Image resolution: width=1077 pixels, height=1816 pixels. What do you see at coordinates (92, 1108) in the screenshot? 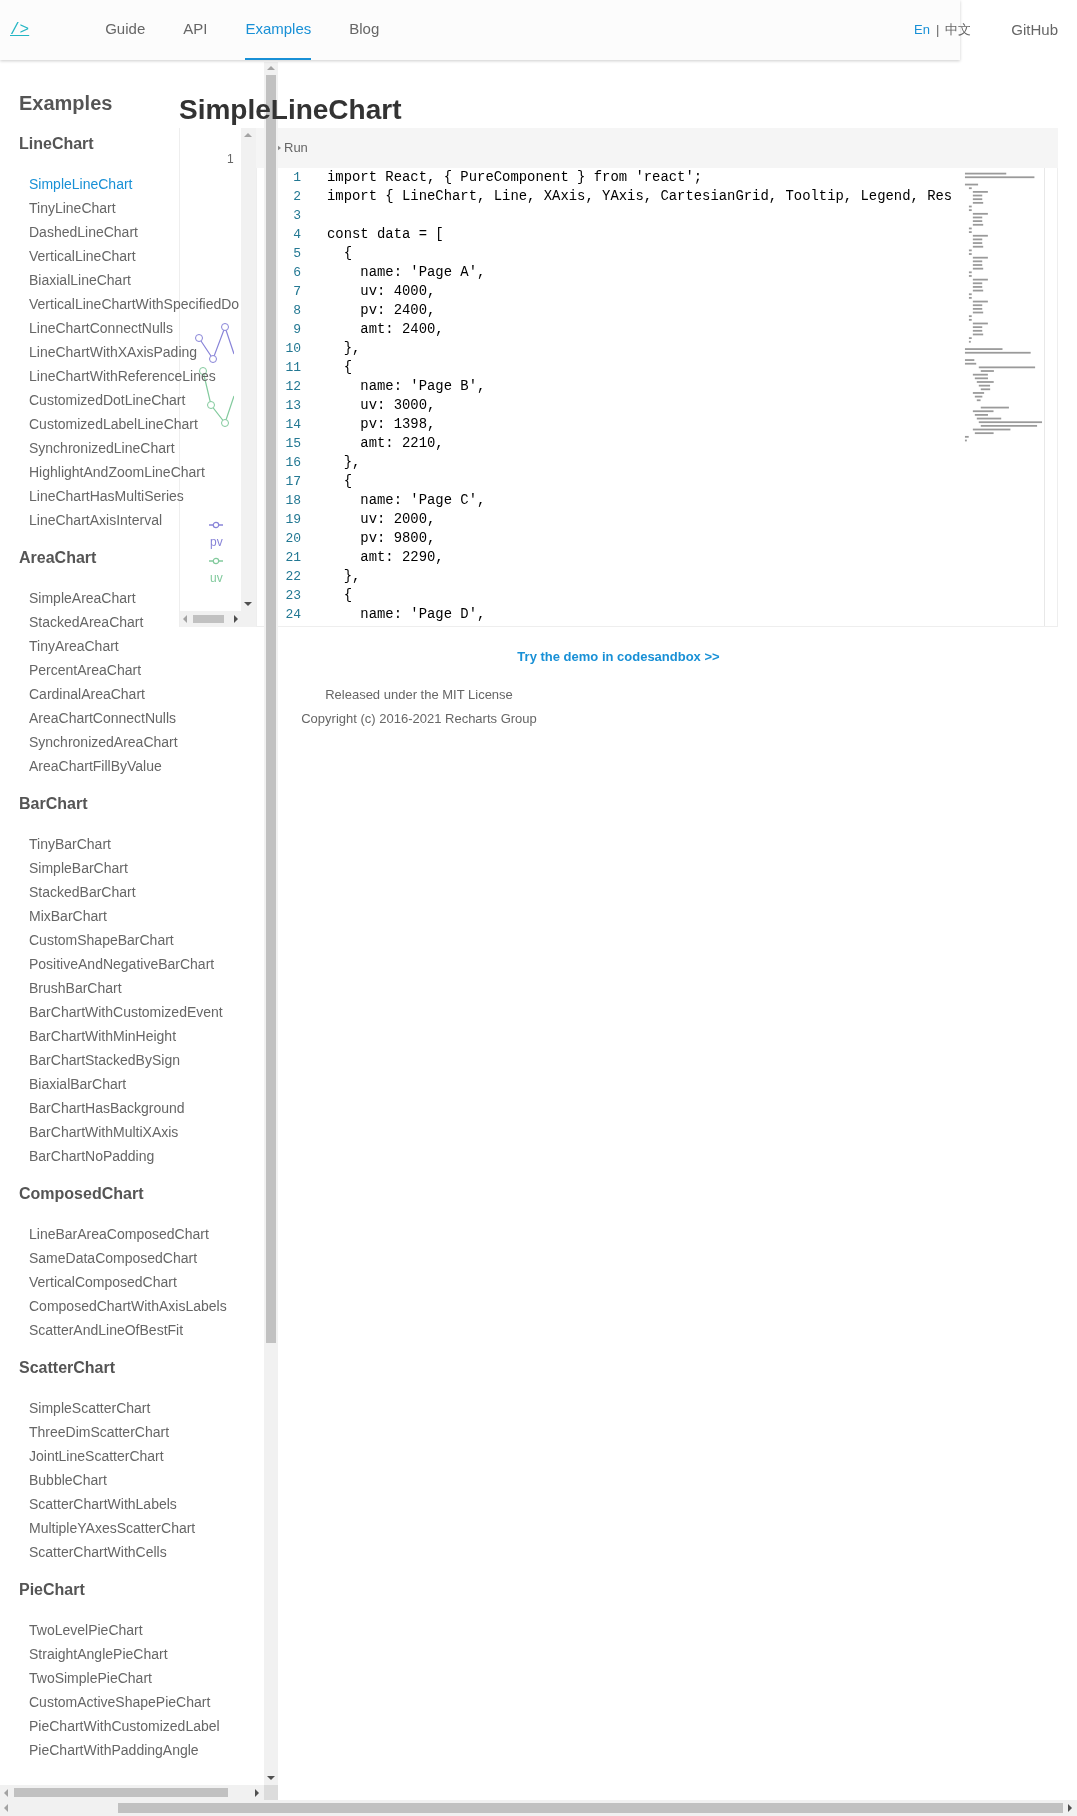
I see `sidebar-item: BarChartHasBackground` at bounding box center [92, 1108].